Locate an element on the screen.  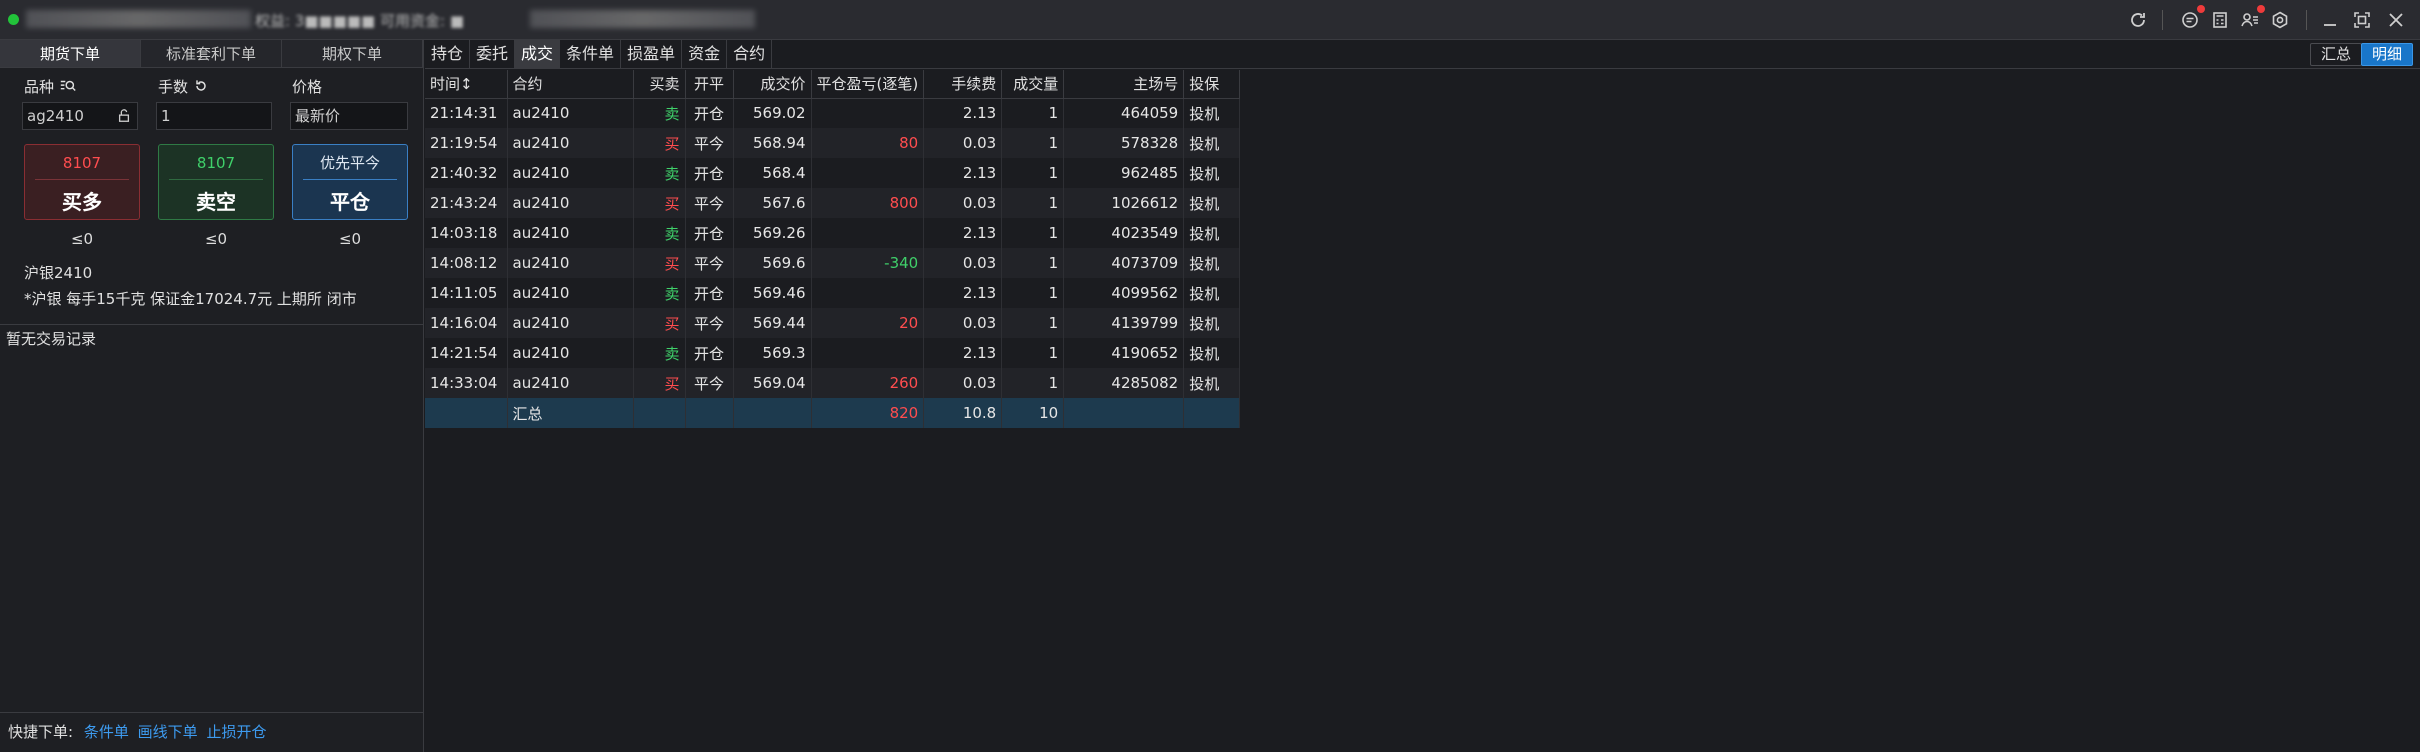
maximize-icon is located at coordinates (2362, 20).